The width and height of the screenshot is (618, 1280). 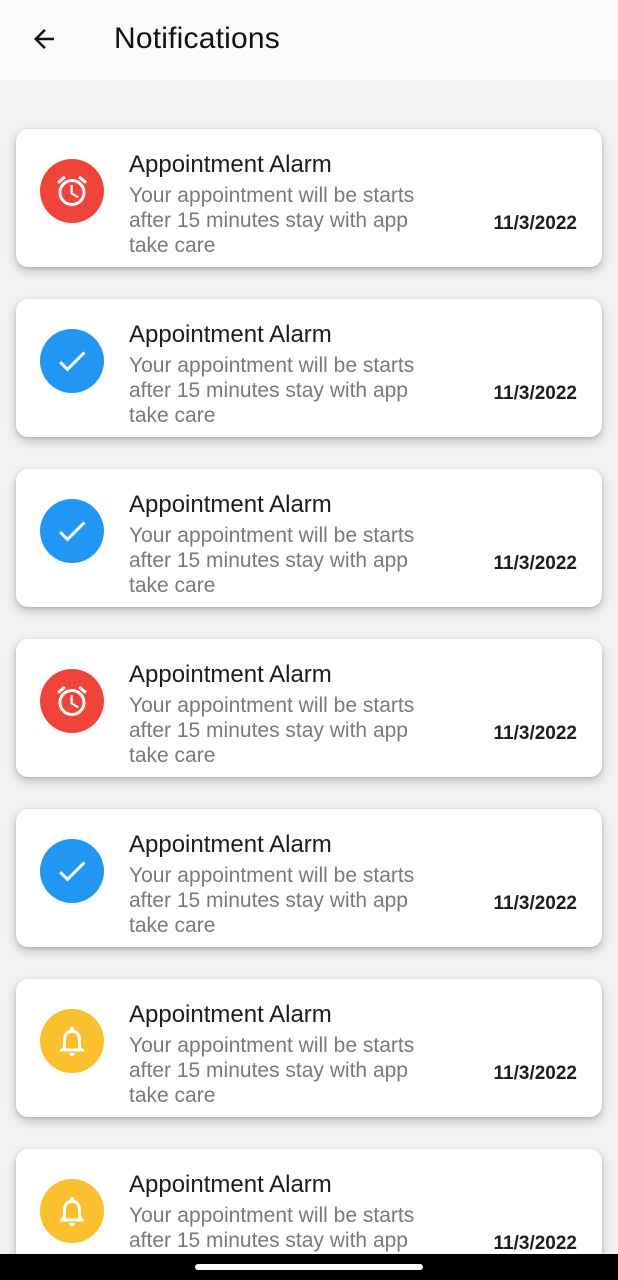 I want to click on home-indicator, so click(x=309, y=1267).